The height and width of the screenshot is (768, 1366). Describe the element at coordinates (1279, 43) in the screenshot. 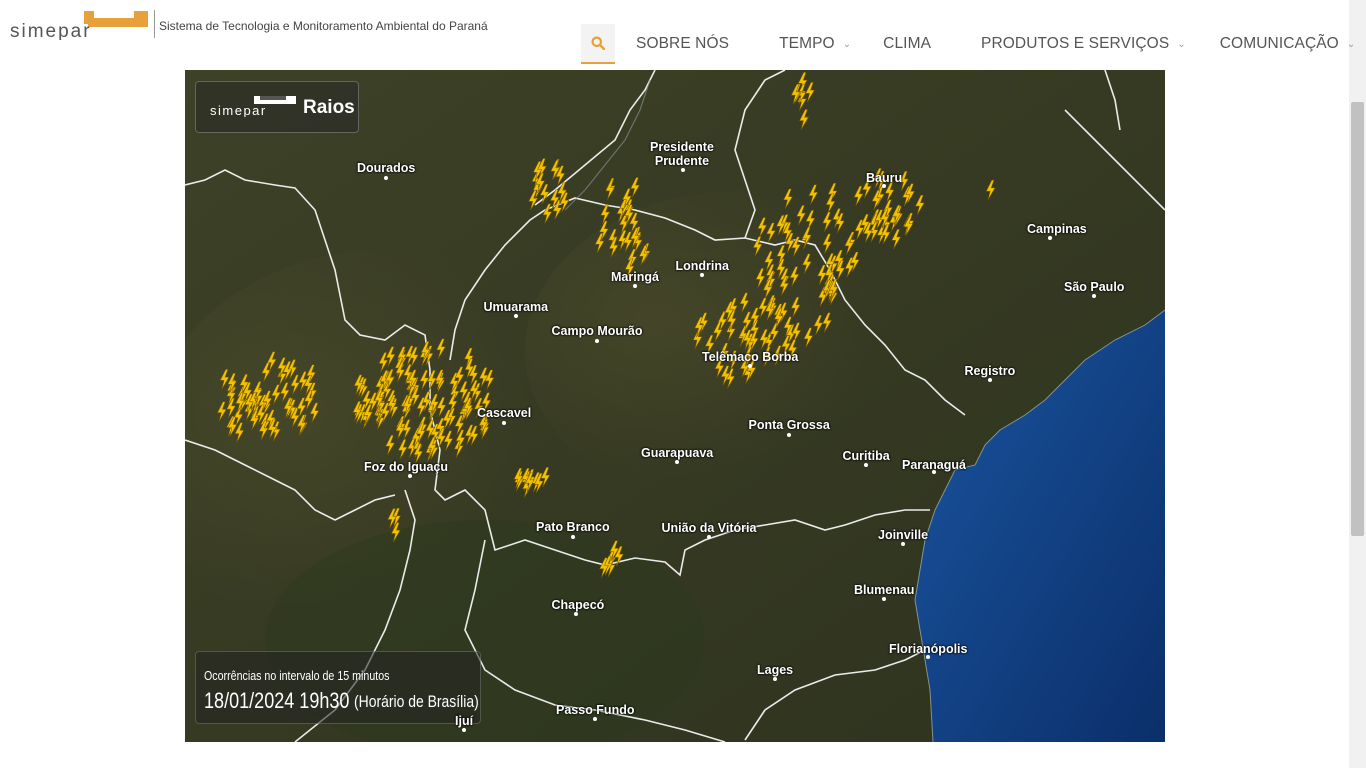

I see `nav-label: COMUNICAÇÃO` at that location.